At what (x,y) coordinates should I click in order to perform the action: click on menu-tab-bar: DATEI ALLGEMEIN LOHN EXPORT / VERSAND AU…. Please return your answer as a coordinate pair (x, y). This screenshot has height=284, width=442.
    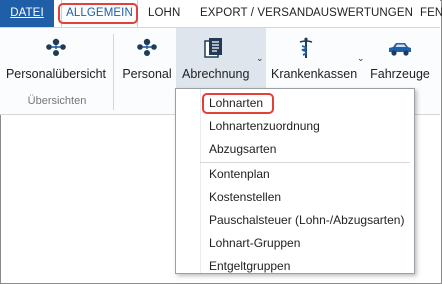
    Looking at the image, I should click on (221, 14).